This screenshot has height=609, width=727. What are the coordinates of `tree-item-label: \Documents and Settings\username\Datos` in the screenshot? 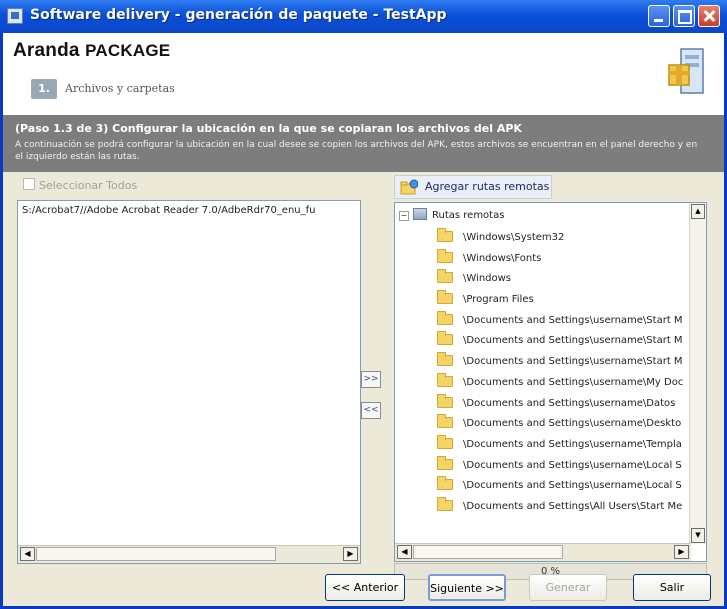 It's located at (569, 403).